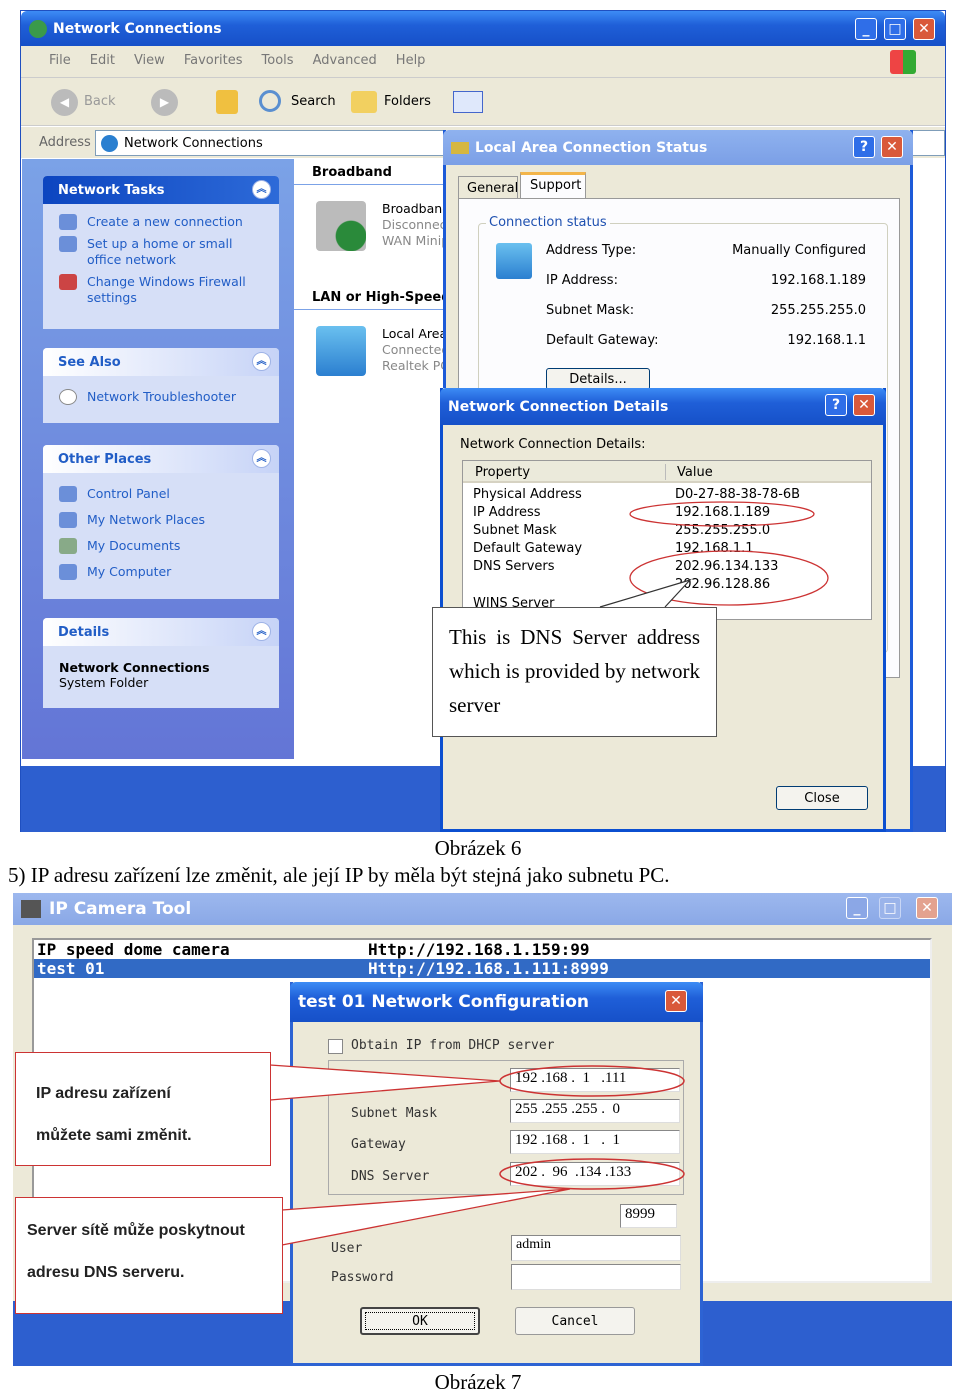 The image size is (960, 1395). I want to click on figure7-caption: Obrázek 7, so click(478, 1382).